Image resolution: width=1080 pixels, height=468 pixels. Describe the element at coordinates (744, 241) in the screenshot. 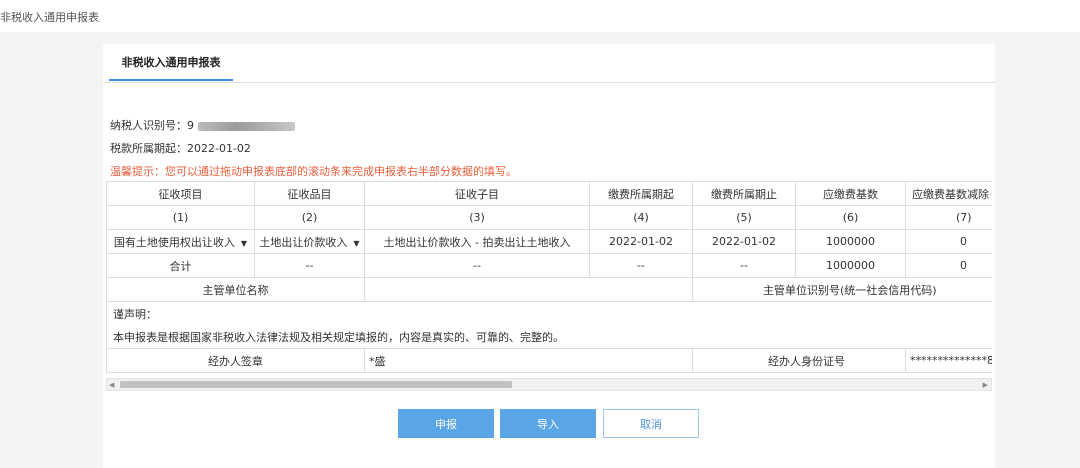

I see `end-date-cell: 2022-01-02` at that location.